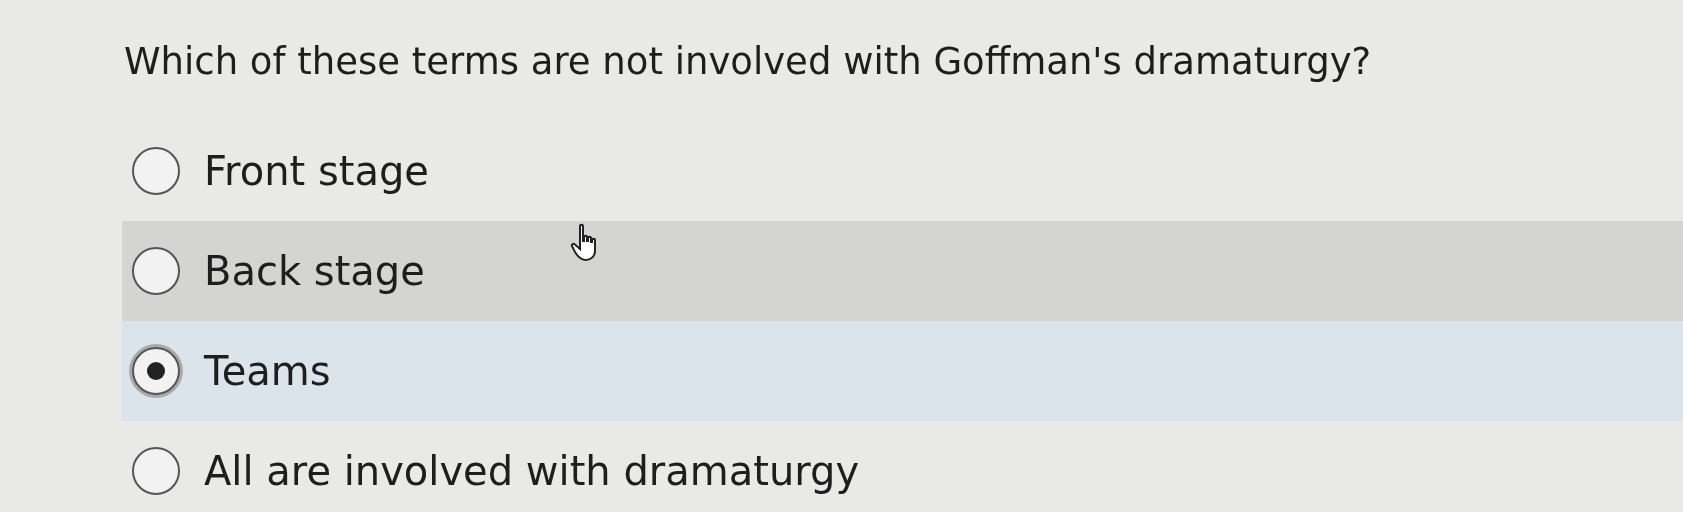 This screenshot has height=512, width=1683. Describe the element at coordinates (267, 371) in the screenshot. I see `option-label: Teams` at that location.